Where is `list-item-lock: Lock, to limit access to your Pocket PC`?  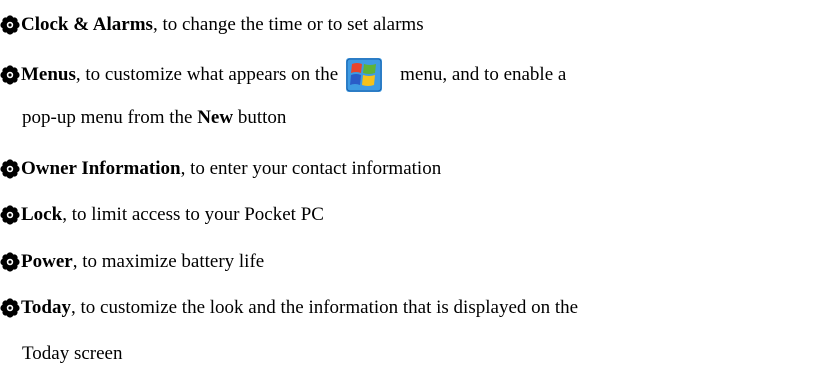
list-item-lock: Lock, to limit access to your Pocket PC is located at coordinates (162, 215).